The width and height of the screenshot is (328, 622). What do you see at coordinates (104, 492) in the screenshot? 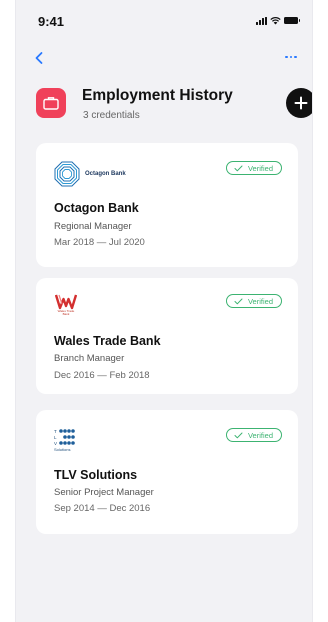
I see `job-role: Senior Project Manager` at bounding box center [104, 492].